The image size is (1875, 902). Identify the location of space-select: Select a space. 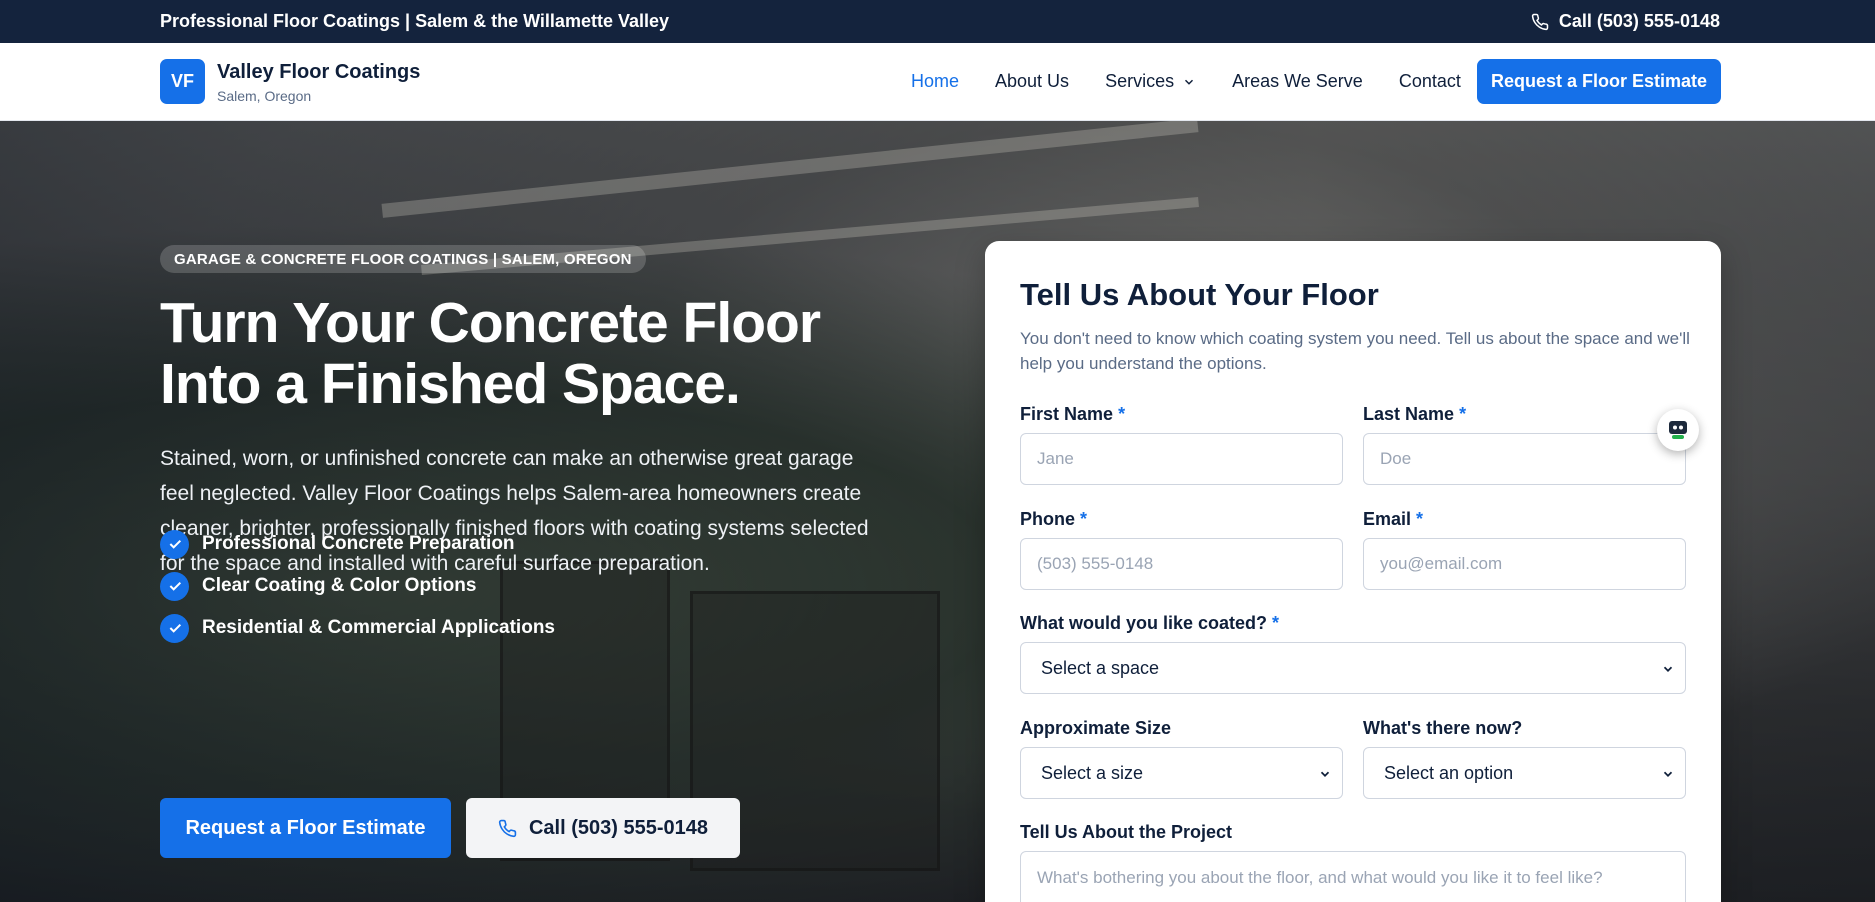
(1353, 668).